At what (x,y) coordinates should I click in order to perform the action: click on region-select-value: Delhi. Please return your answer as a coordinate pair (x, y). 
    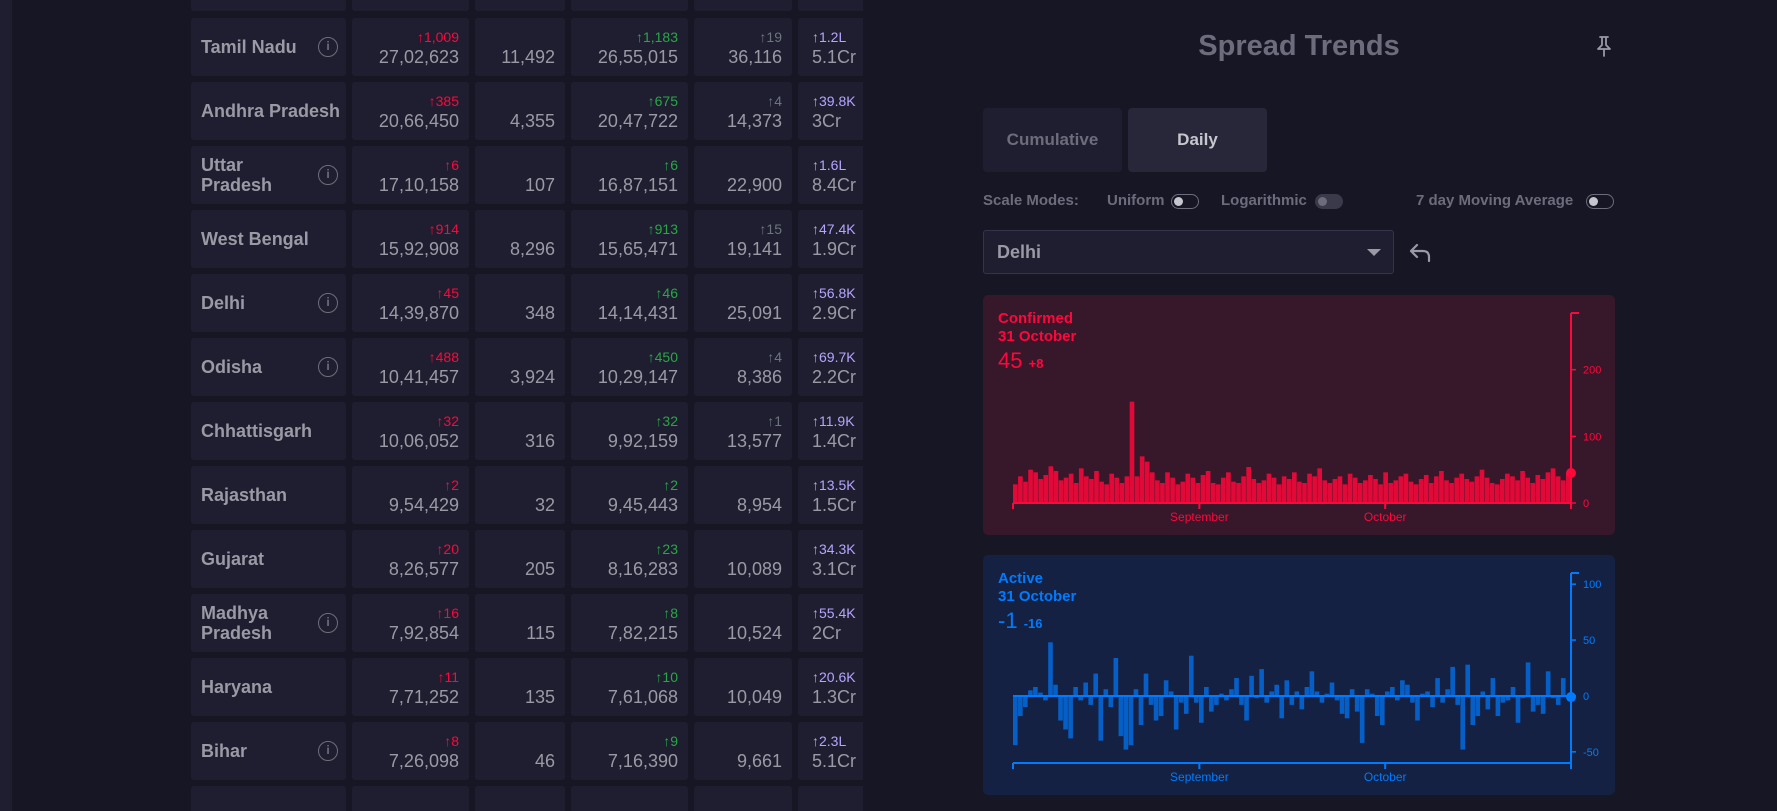
    Looking at the image, I should click on (1019, 252).